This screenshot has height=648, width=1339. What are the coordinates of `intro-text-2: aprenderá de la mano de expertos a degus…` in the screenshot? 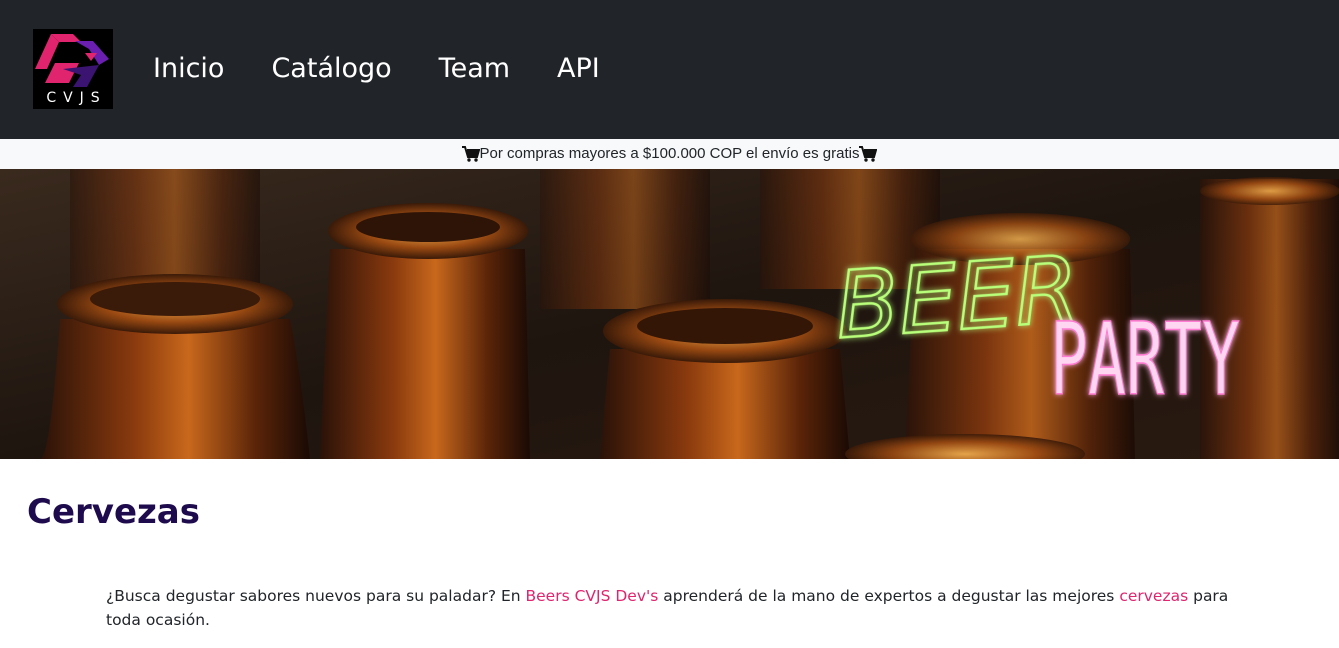 It's located at (889, 596).